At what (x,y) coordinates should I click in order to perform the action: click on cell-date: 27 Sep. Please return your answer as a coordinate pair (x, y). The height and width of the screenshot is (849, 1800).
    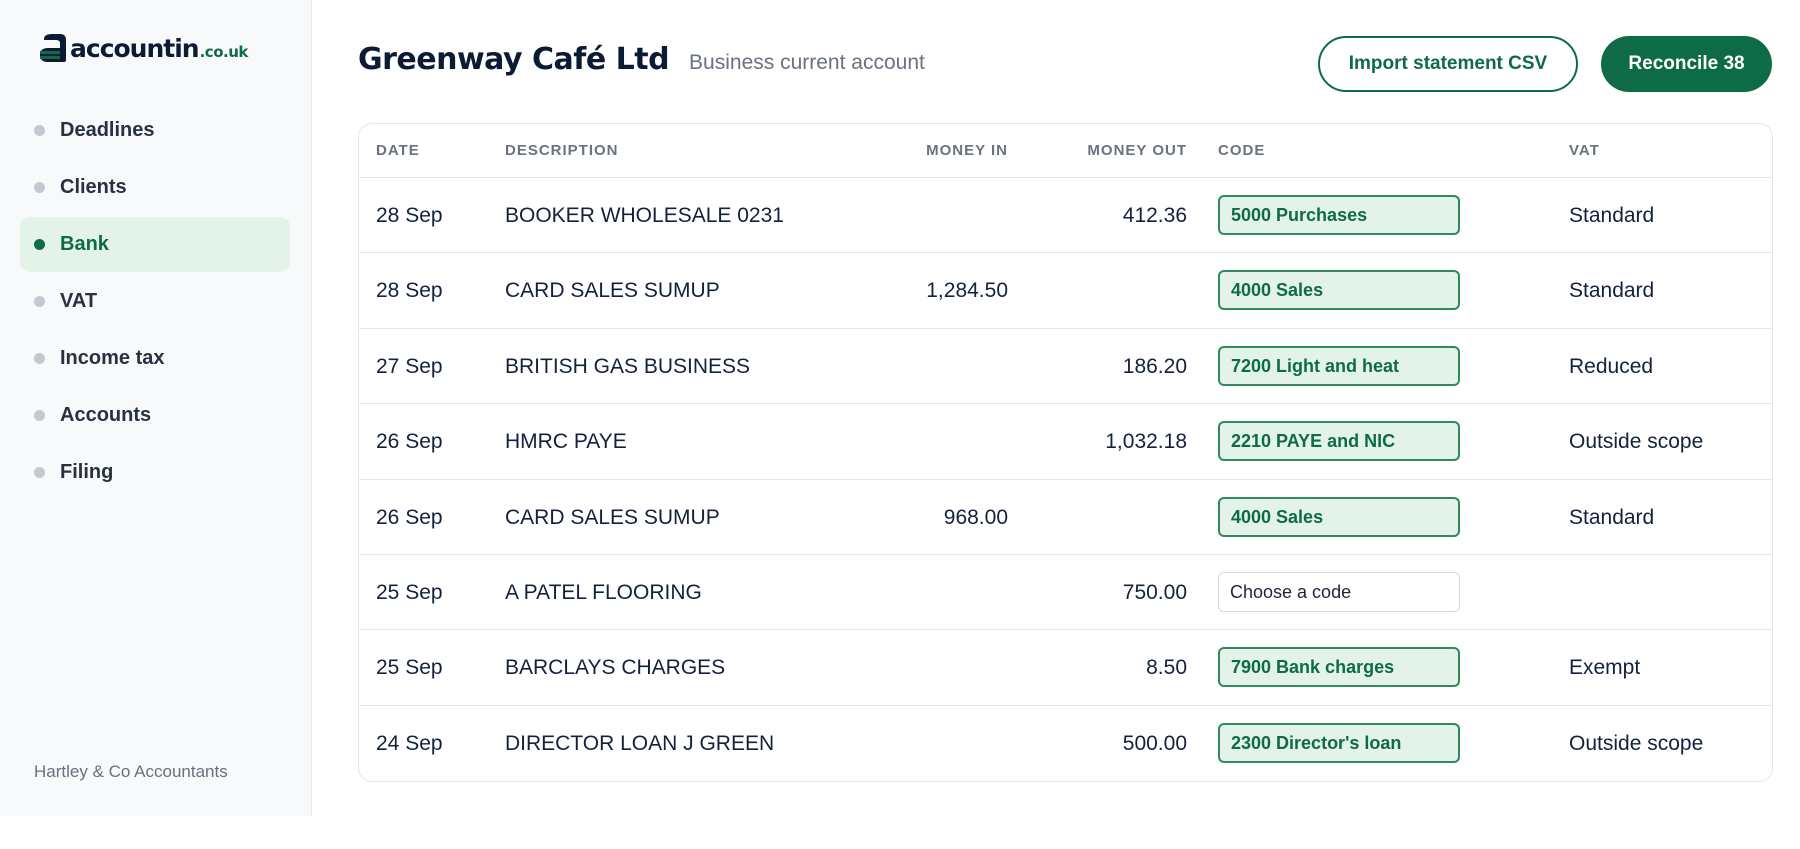
    Looking at the image, I should click on (409, 366).